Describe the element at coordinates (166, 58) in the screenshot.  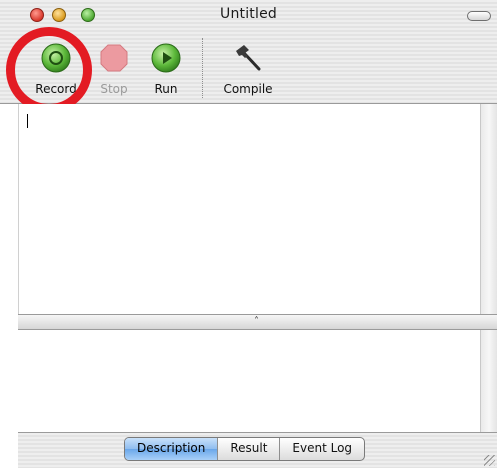
I see `run-icon` at that location.